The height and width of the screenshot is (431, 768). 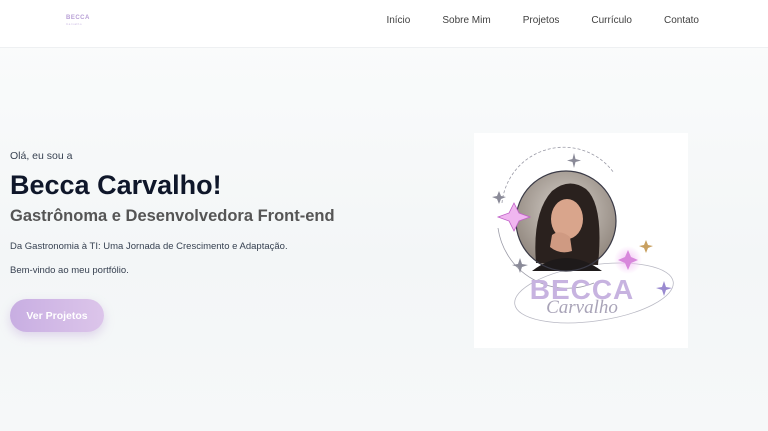 I want to click on nav-item-projetos: Projetos, so click(x=541, y=20).